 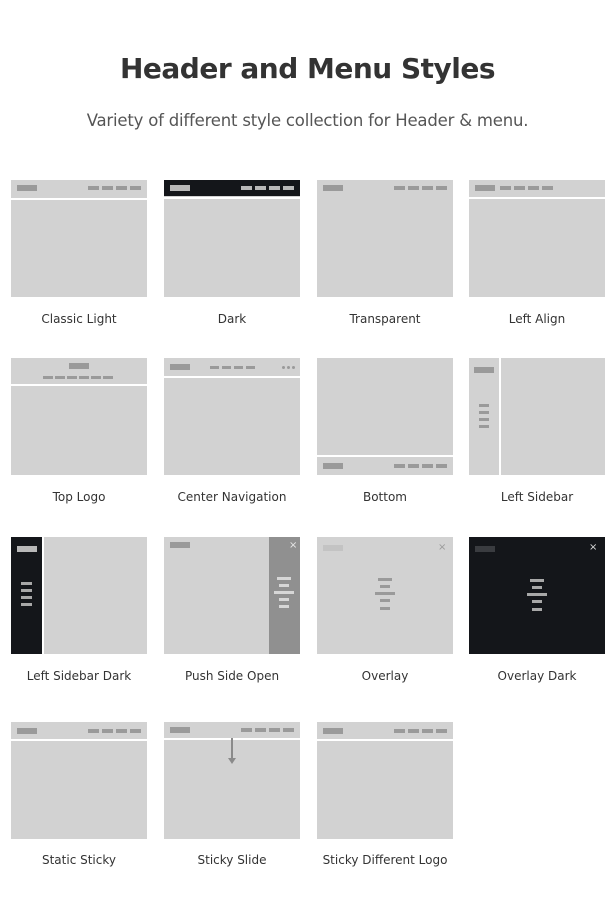 What do you see at coordinates (537, 676) in the screenshot?
I see `style-label: Overlay Dark` at bounding box center [537, 676].